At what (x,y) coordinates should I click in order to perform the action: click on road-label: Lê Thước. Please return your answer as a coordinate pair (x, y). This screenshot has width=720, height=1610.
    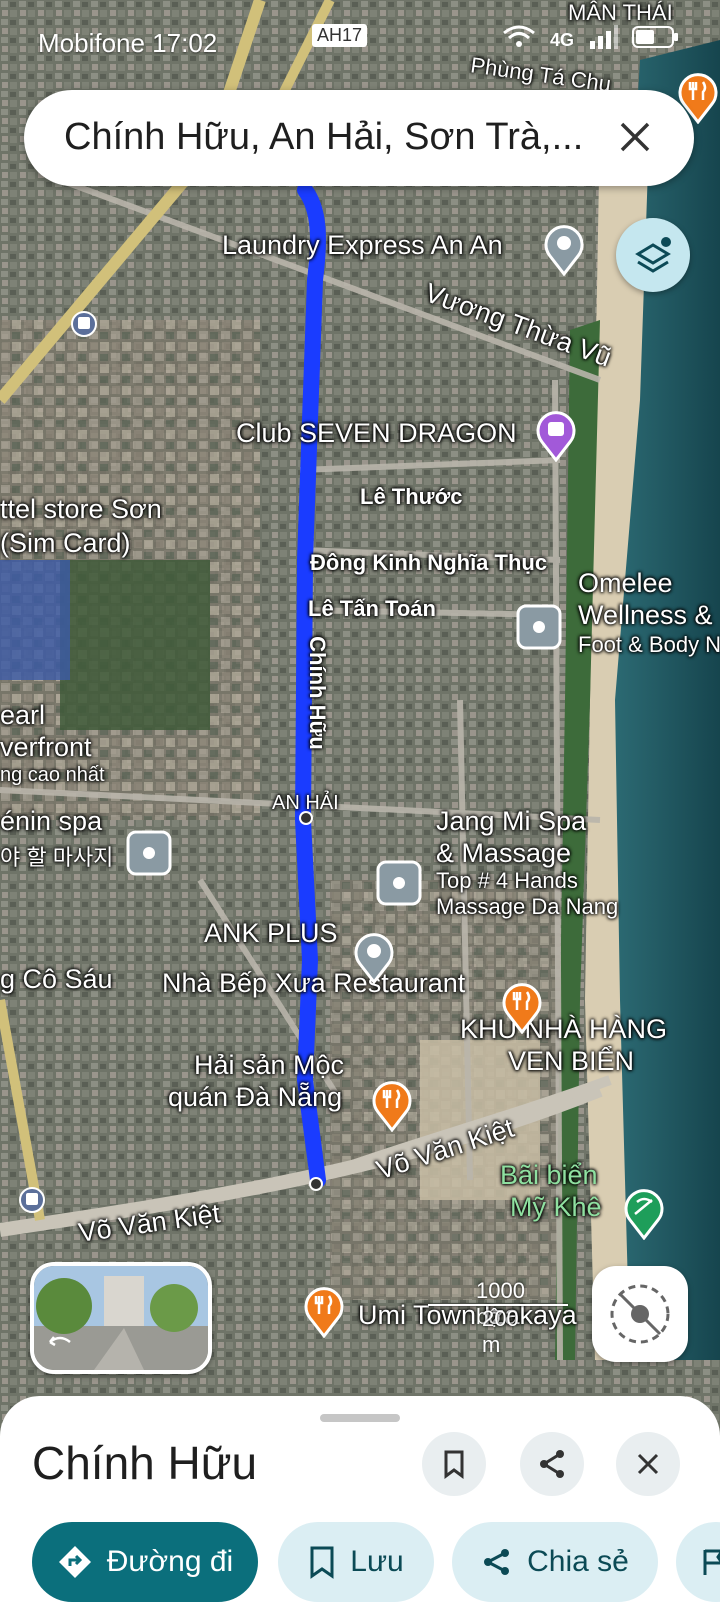
    Looking at the image, I should click on (411, 496).